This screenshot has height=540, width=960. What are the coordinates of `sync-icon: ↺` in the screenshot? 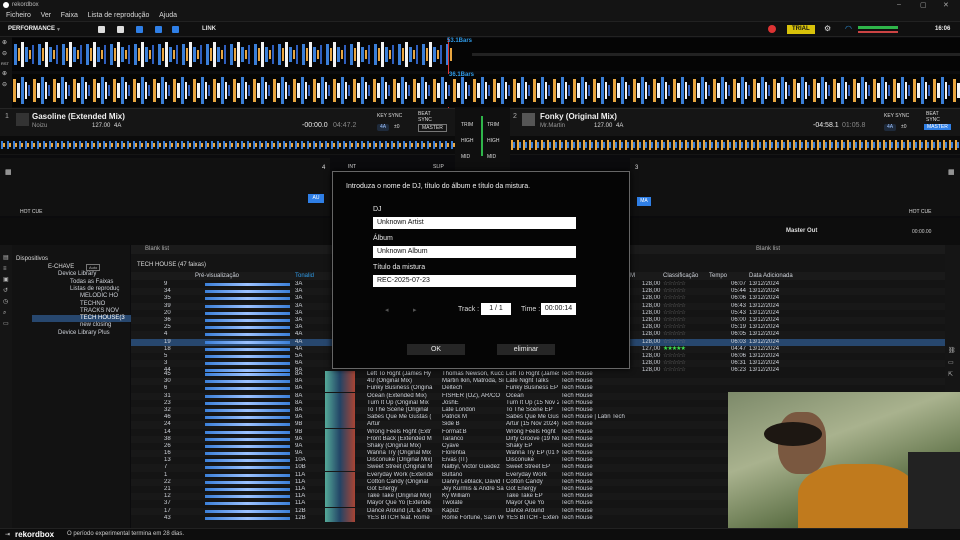 It's located at (6, 291).